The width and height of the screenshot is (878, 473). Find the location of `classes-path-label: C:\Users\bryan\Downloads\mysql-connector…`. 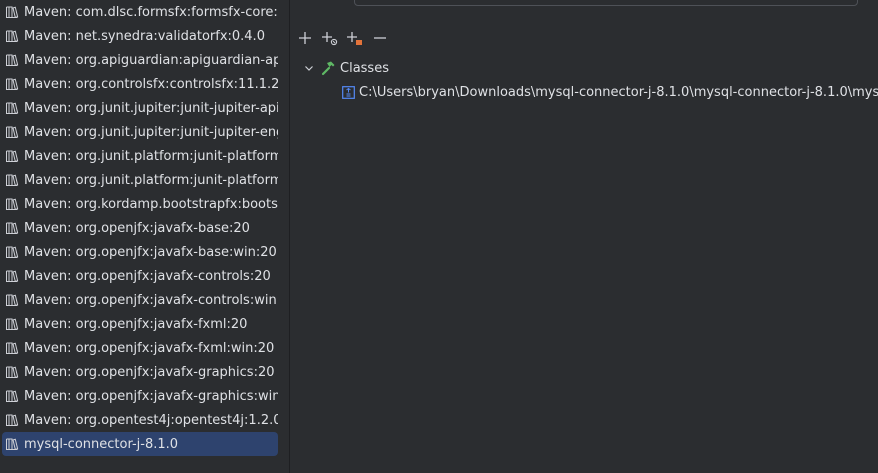

classes-path-label: C:\Users\bryan\Downloads\mysql-connector… is located at coordinates (618, 92).